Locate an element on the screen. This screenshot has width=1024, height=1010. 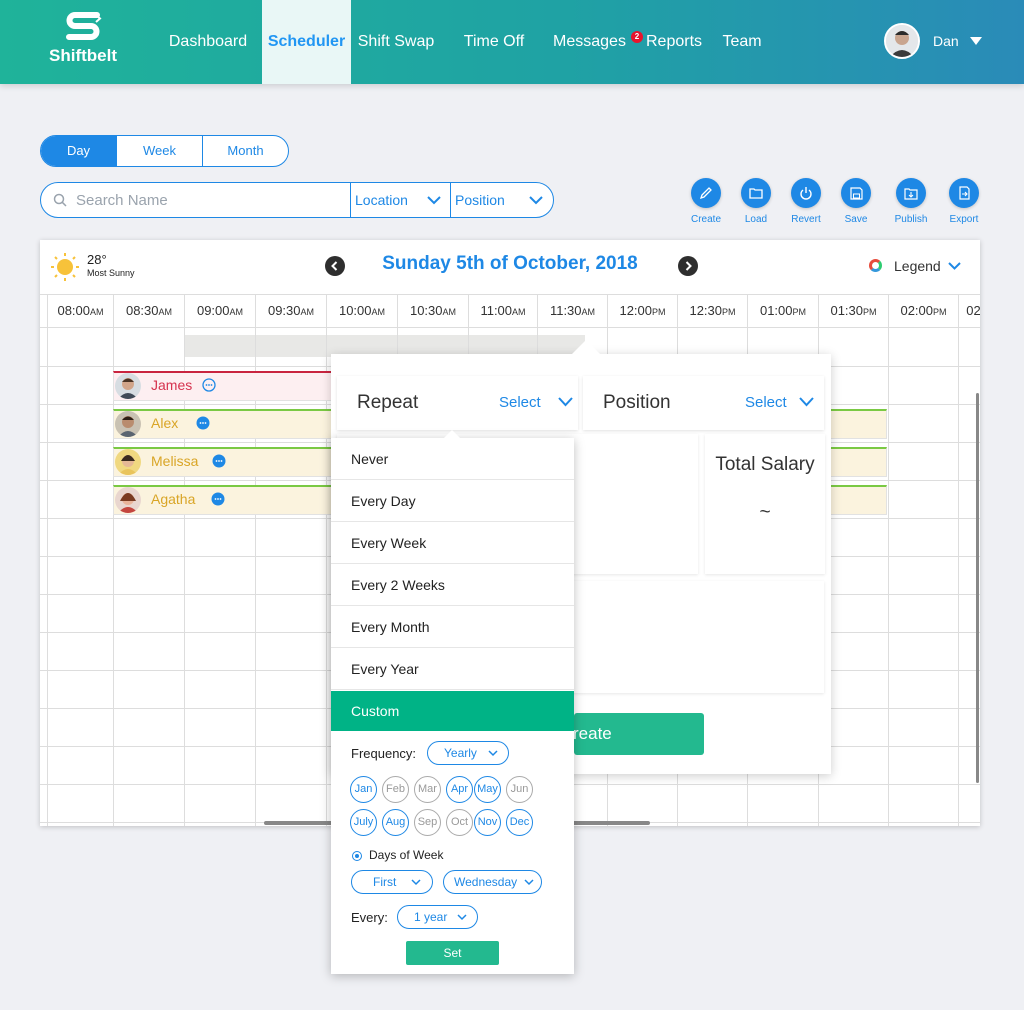
repeat-value: Select is located at coordinates (520, 402).